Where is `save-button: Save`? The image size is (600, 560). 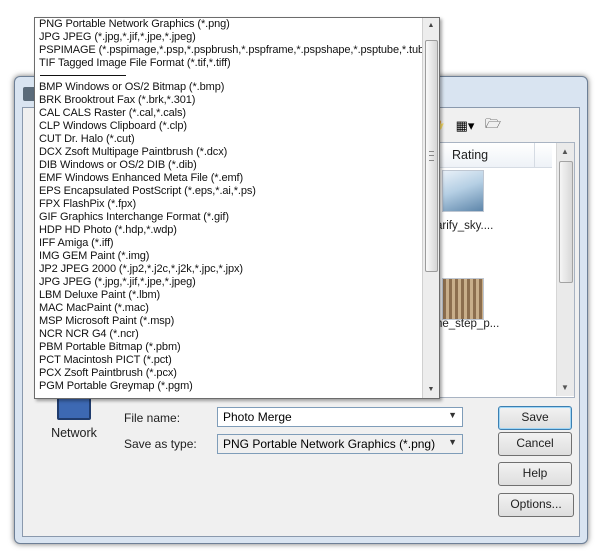 save-button: Save is located at coordinates (535, 418).